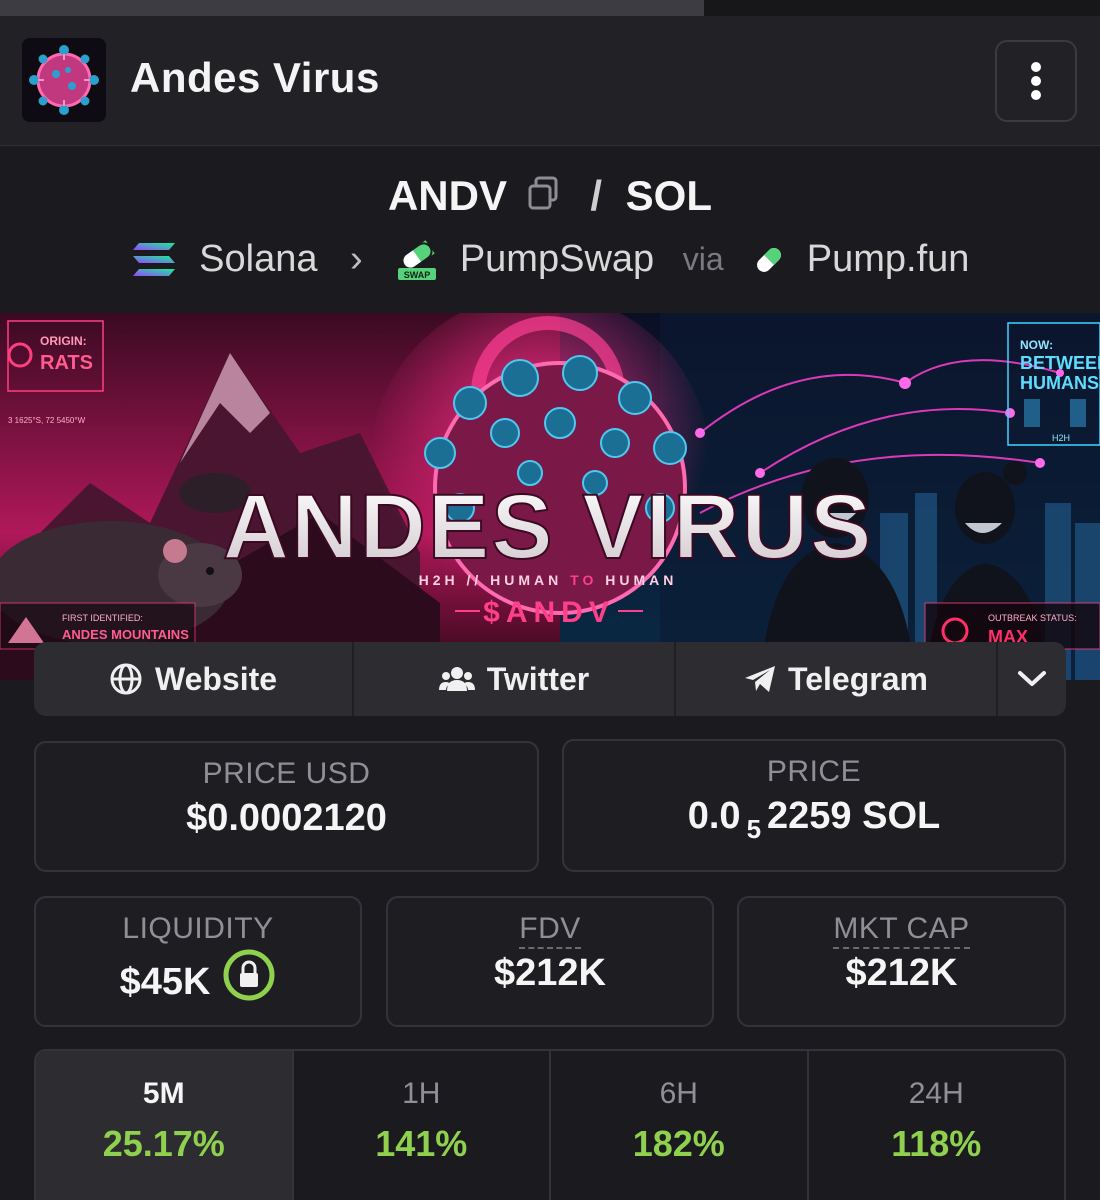 The width and height of the screenshot is (1100, 1200). I want to click on timeframe-change-value: 118%, so click(936, 1143).